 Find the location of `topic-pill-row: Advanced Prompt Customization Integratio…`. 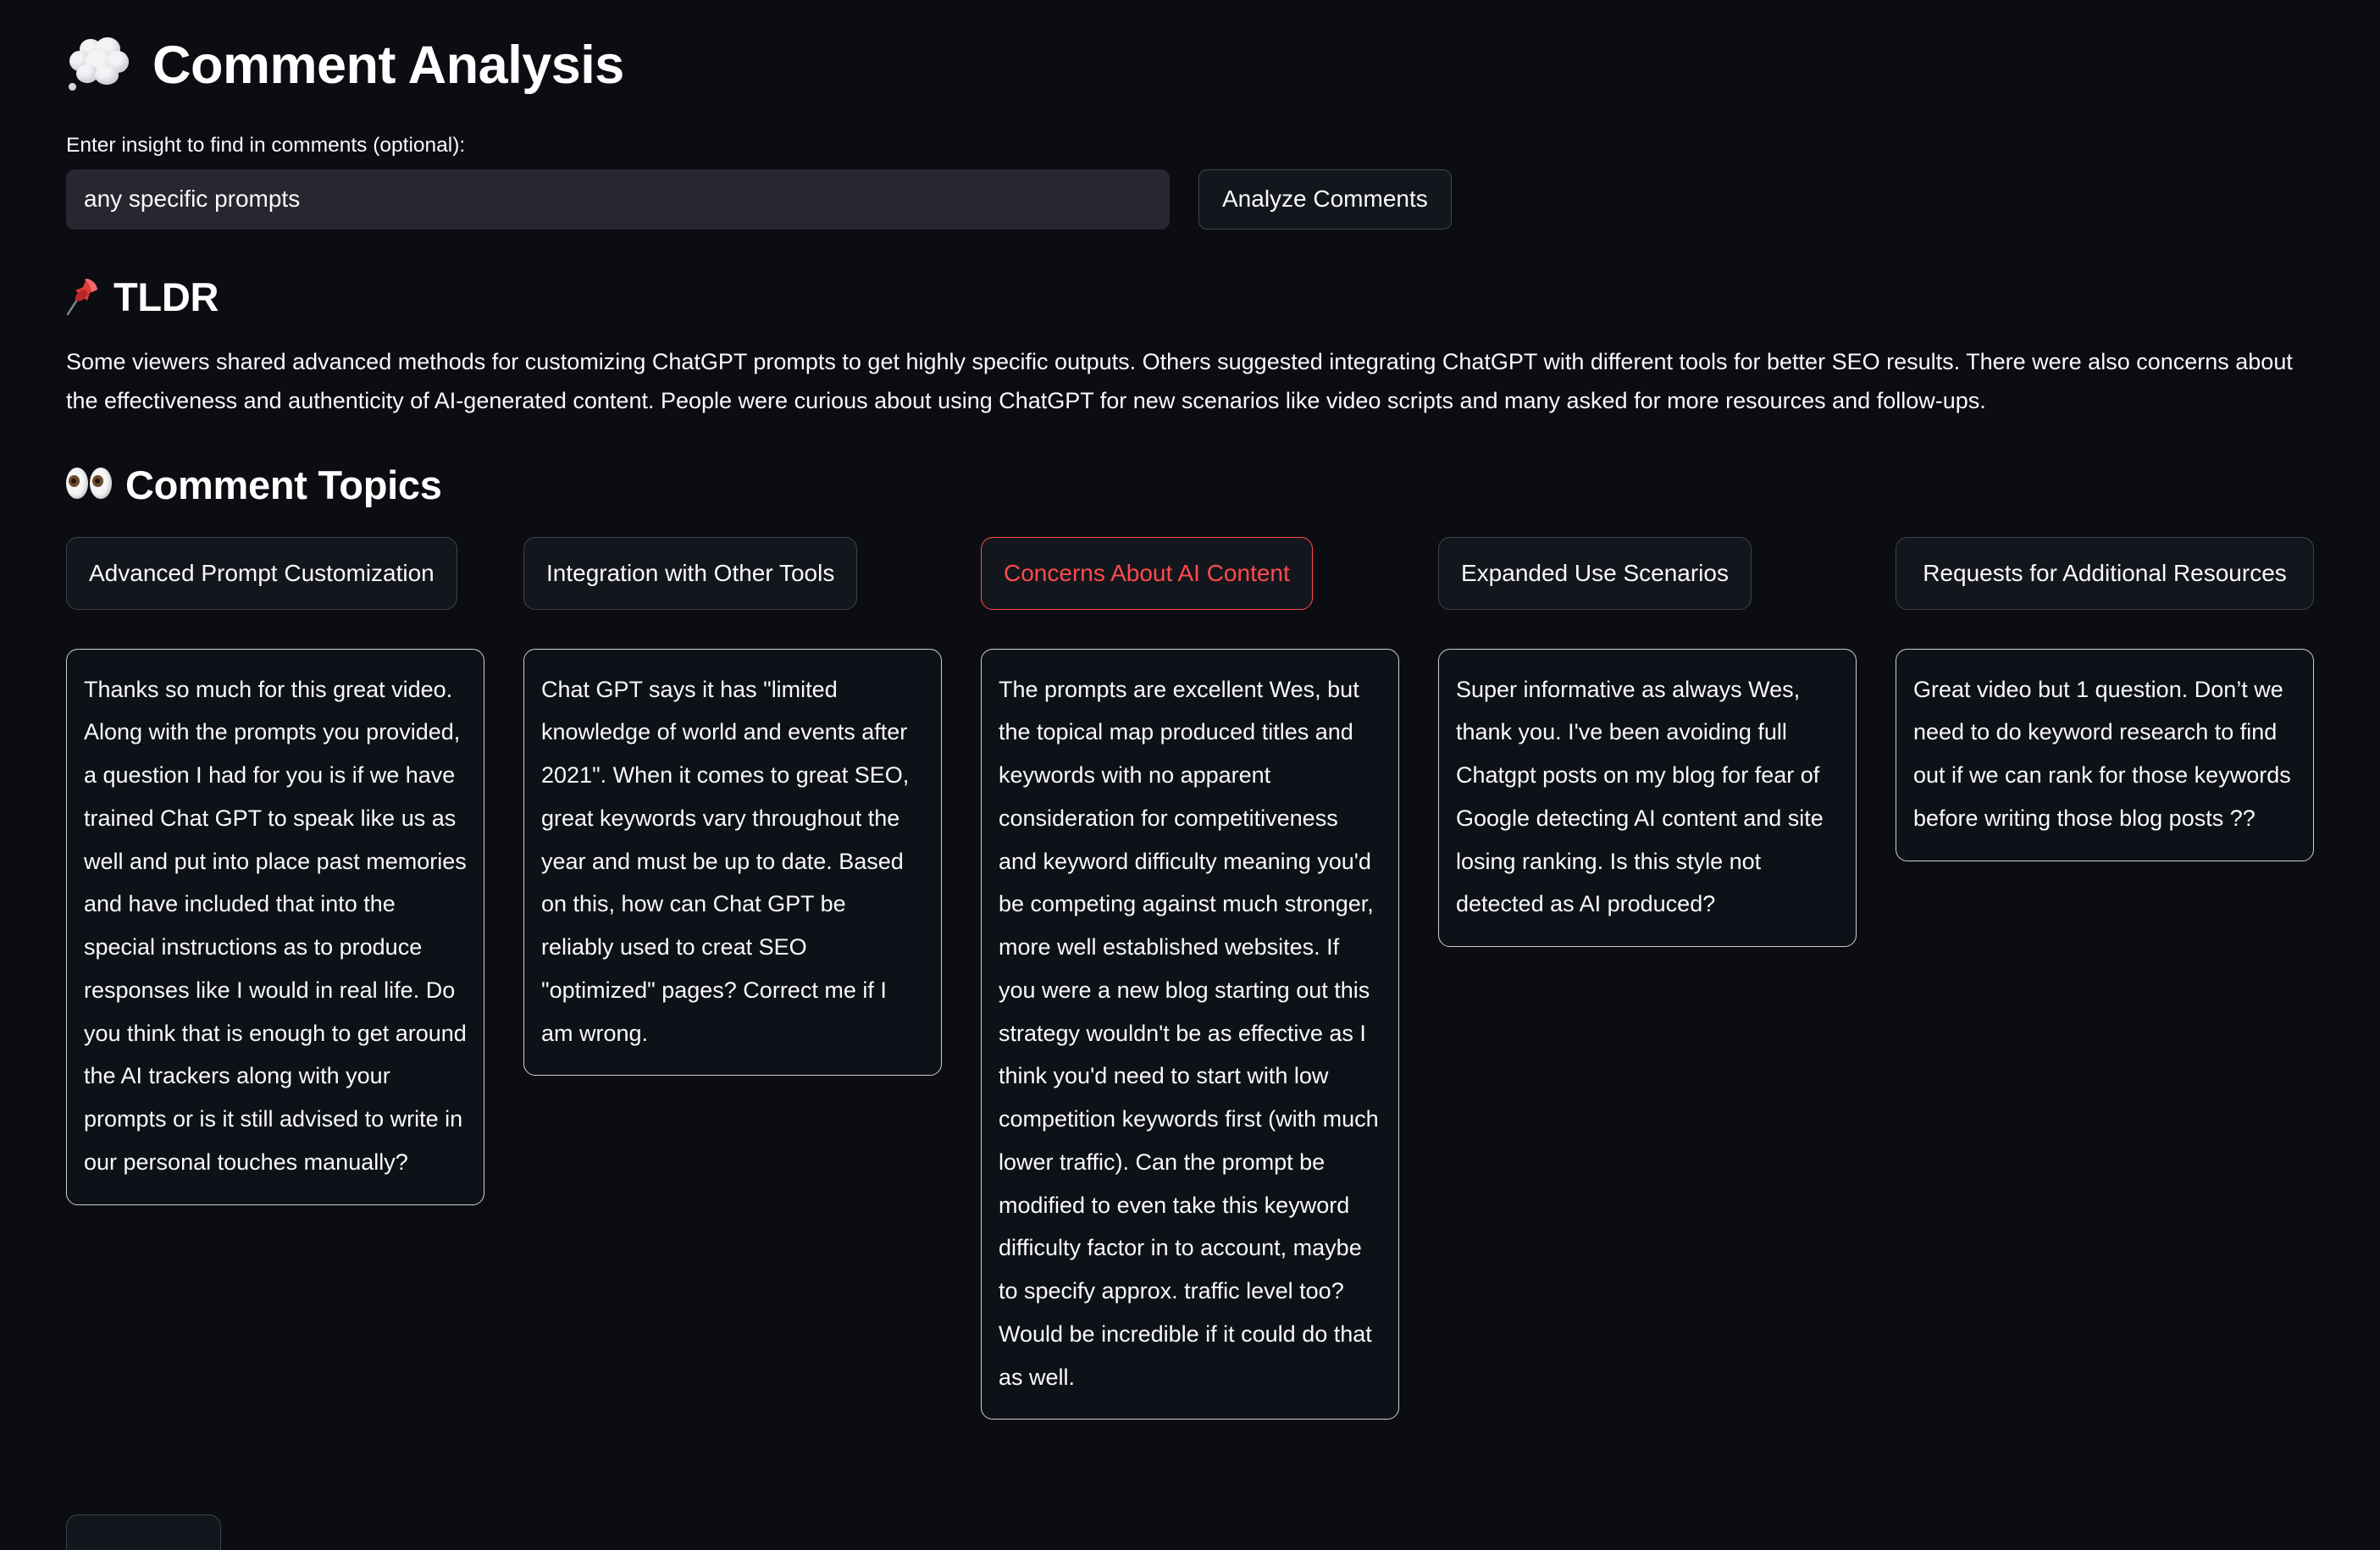

topic-pill-row: Advanced Prompt Customization Integratio… is located at coordinates (1190, 573).